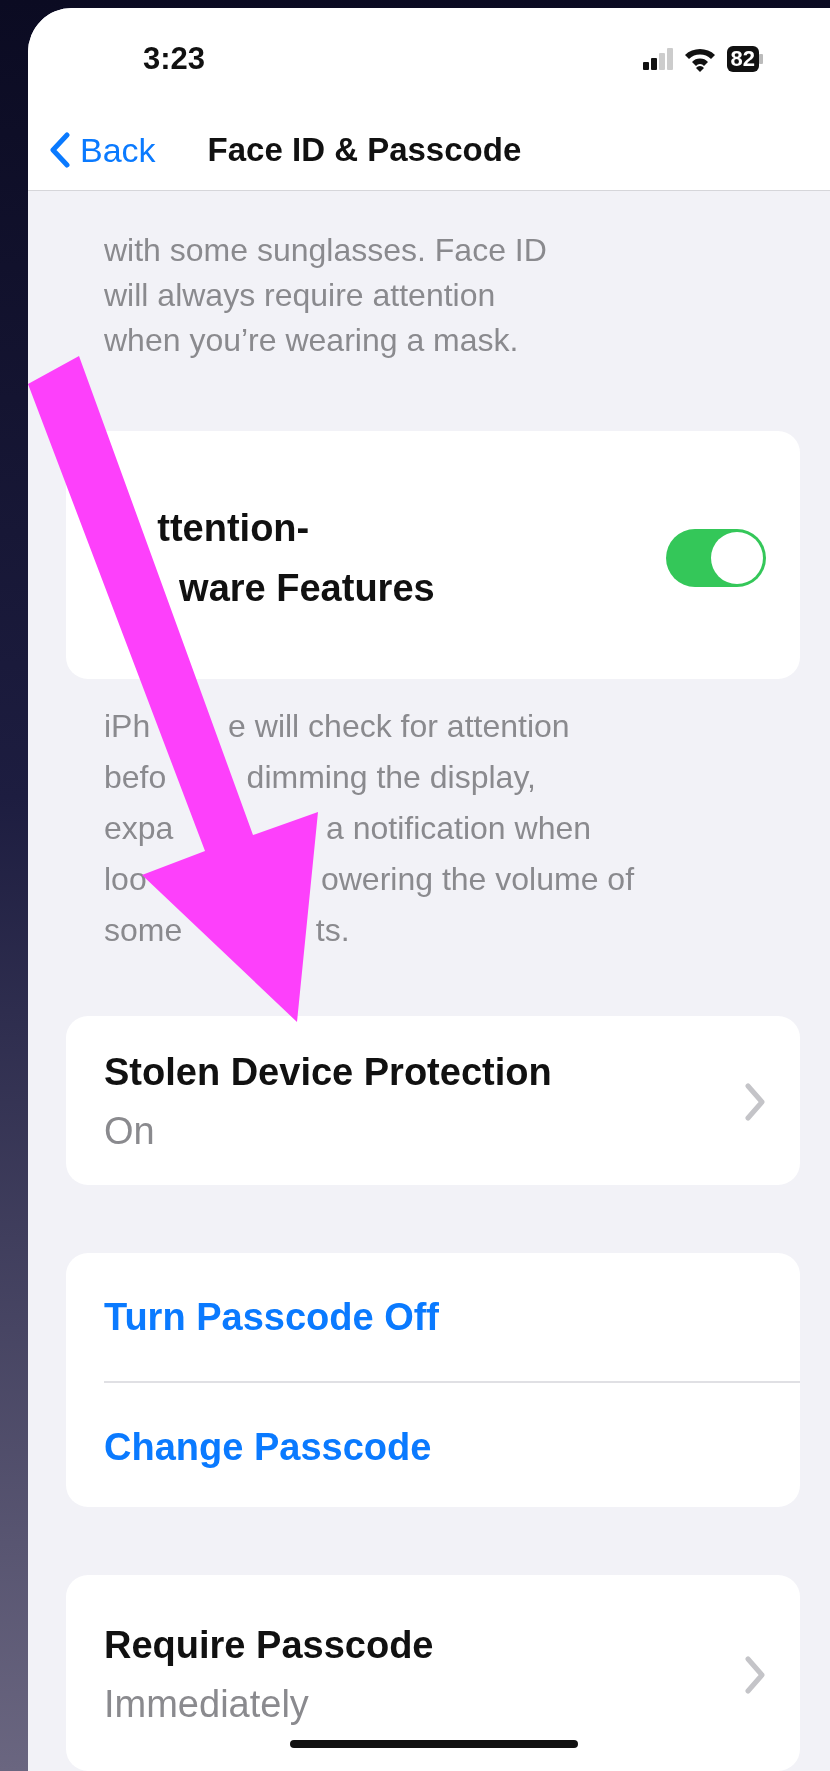  I want to click on signal-icon, so click(657, 59).